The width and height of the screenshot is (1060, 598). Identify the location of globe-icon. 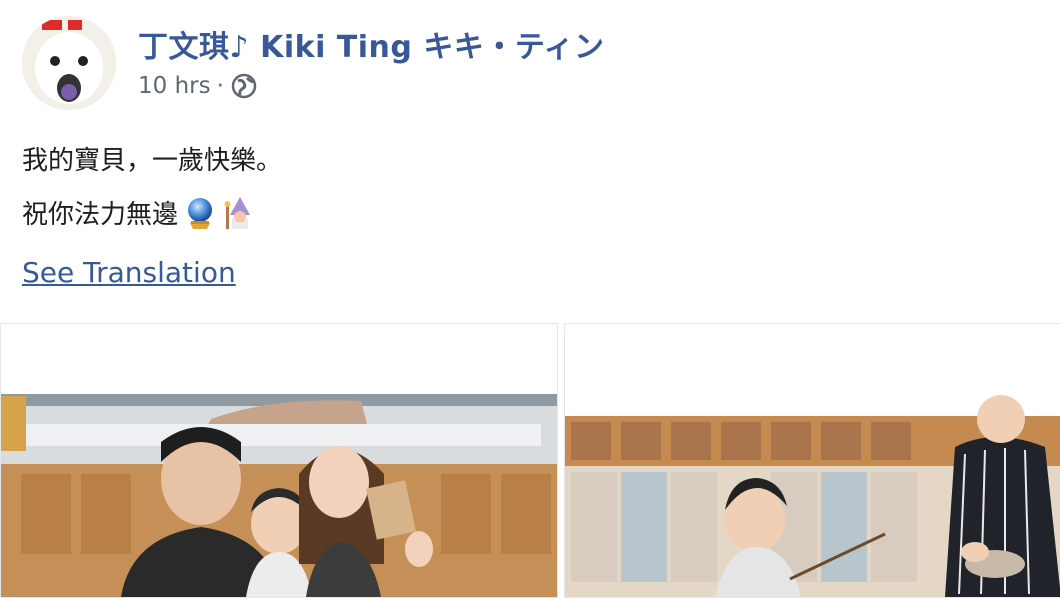
(244, 86).